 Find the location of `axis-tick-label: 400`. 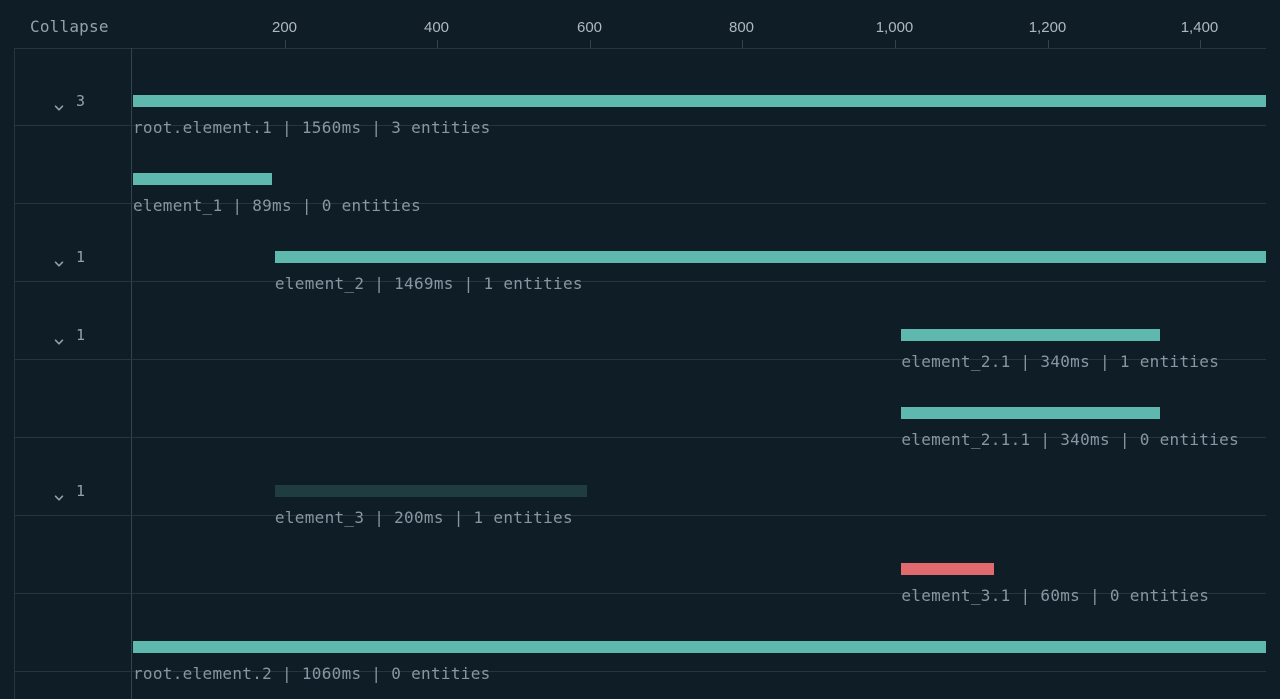

axis-tick-label: 400 is located at coordinates (436, 27).